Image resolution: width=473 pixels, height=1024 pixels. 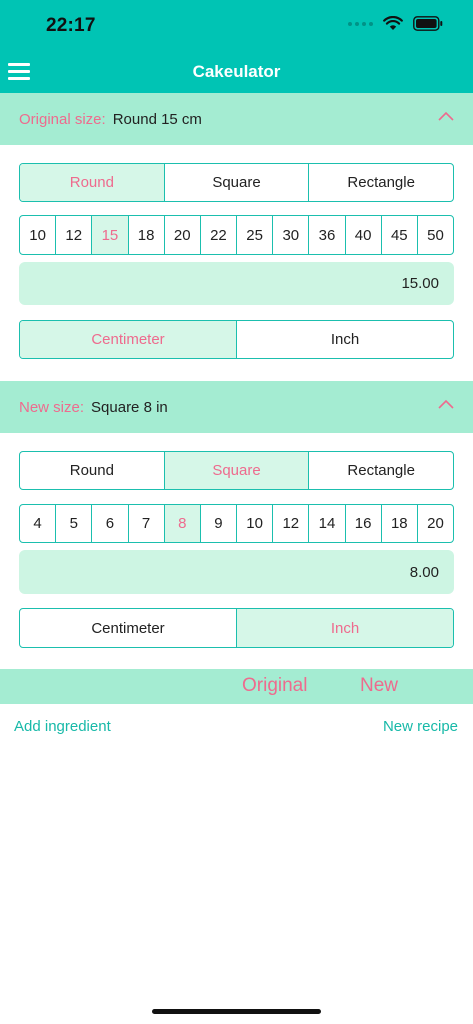 I want to click on new-size-option: 5, so click(x=74, y=523).